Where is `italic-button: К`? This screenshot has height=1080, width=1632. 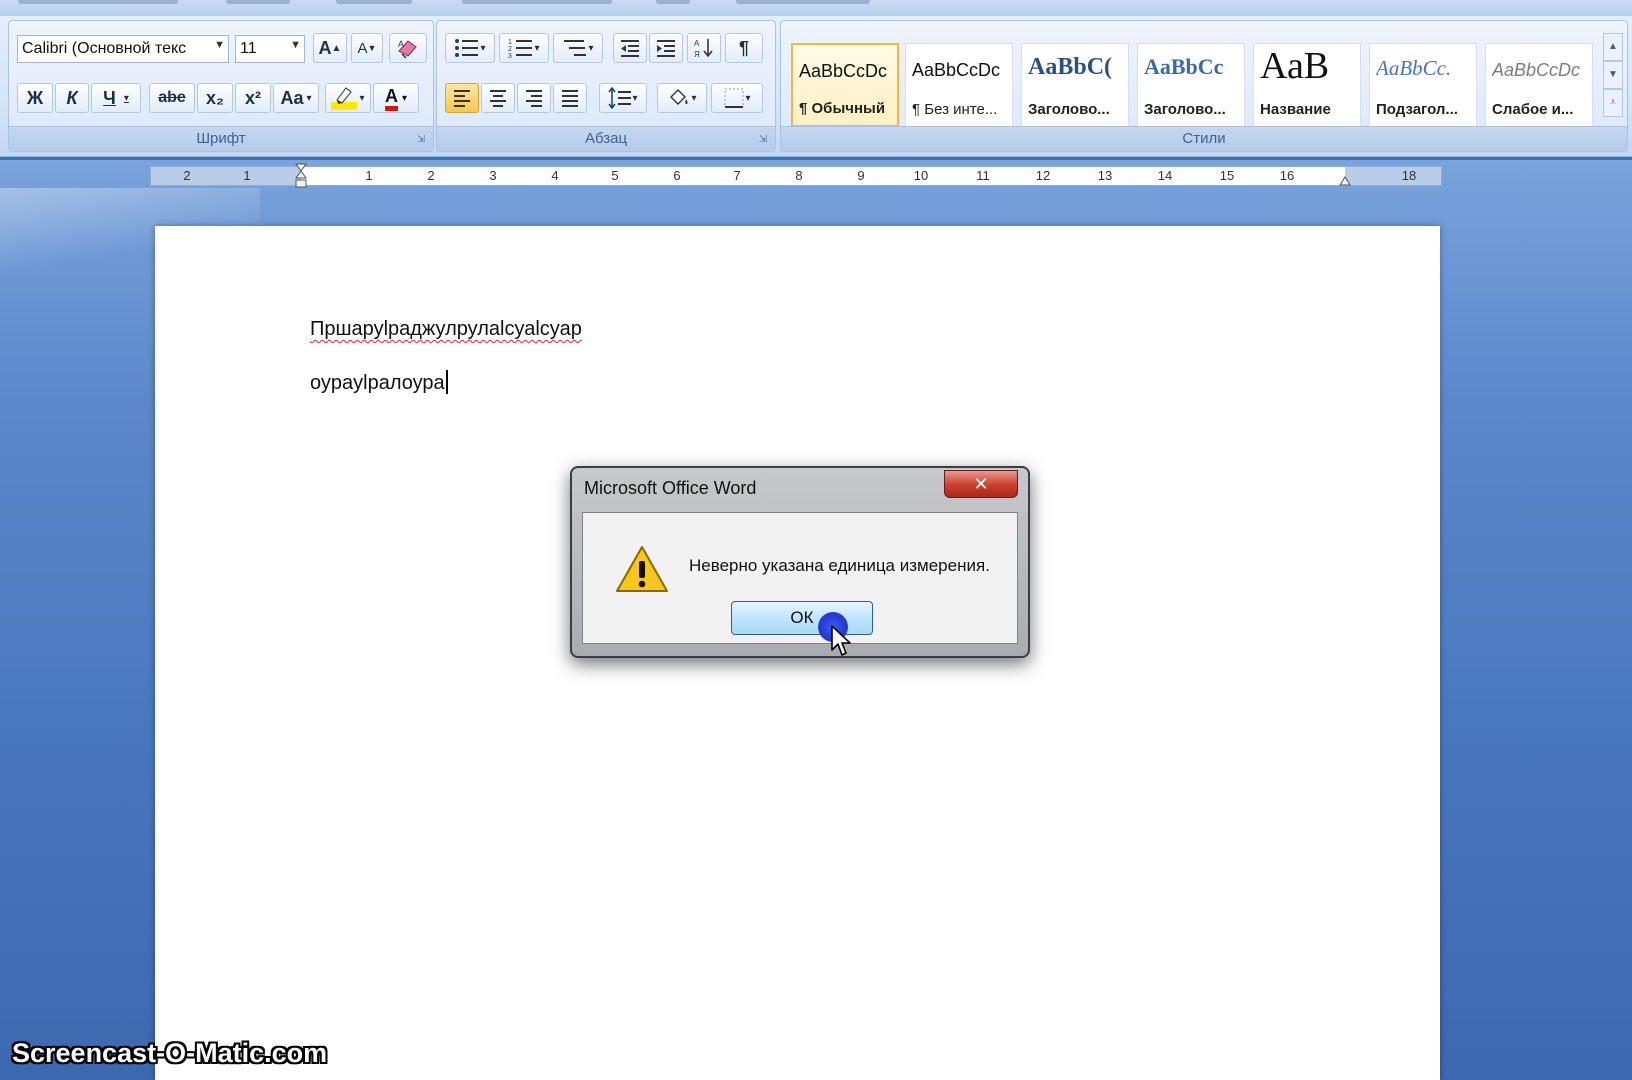 italic-button: К is located at coordinates (72, 98).